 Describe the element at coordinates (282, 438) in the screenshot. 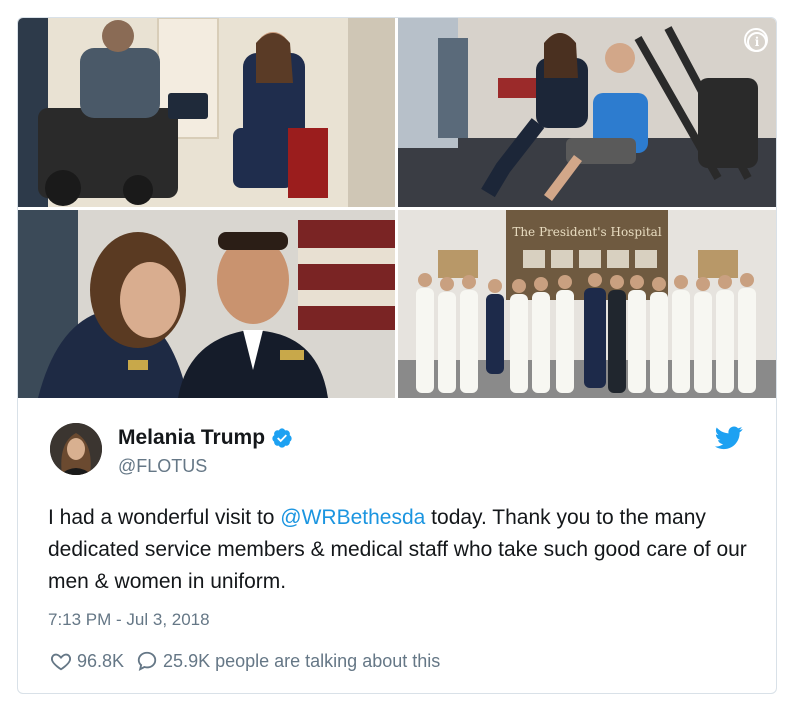

I see `verified-badge-icon` at that location.